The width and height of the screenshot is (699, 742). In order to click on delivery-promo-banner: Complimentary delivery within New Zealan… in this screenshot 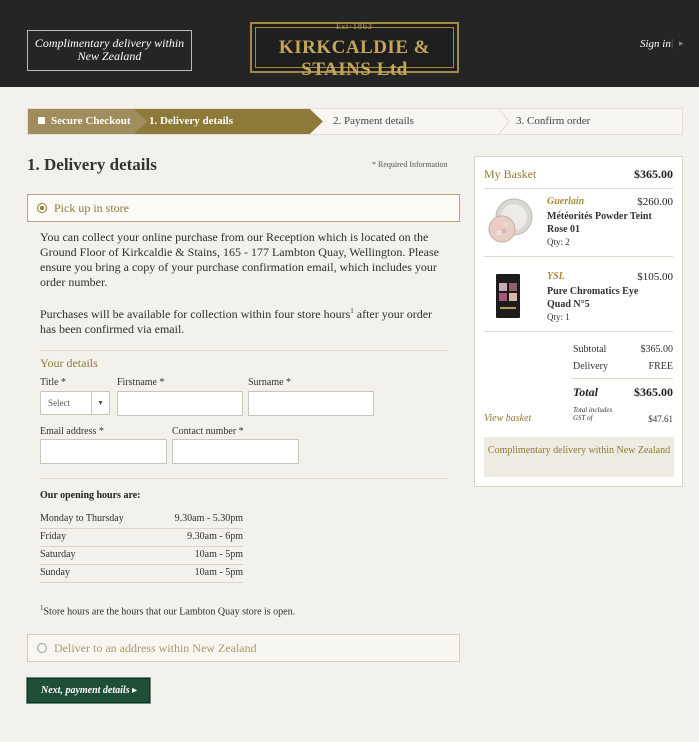, I will do `click(109, 50)`.